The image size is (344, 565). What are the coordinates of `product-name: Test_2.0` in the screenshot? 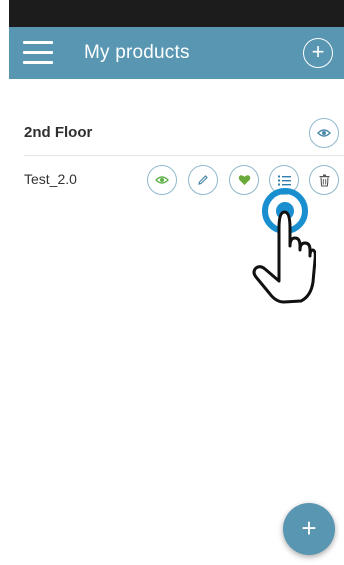 It's located at (50, 179).